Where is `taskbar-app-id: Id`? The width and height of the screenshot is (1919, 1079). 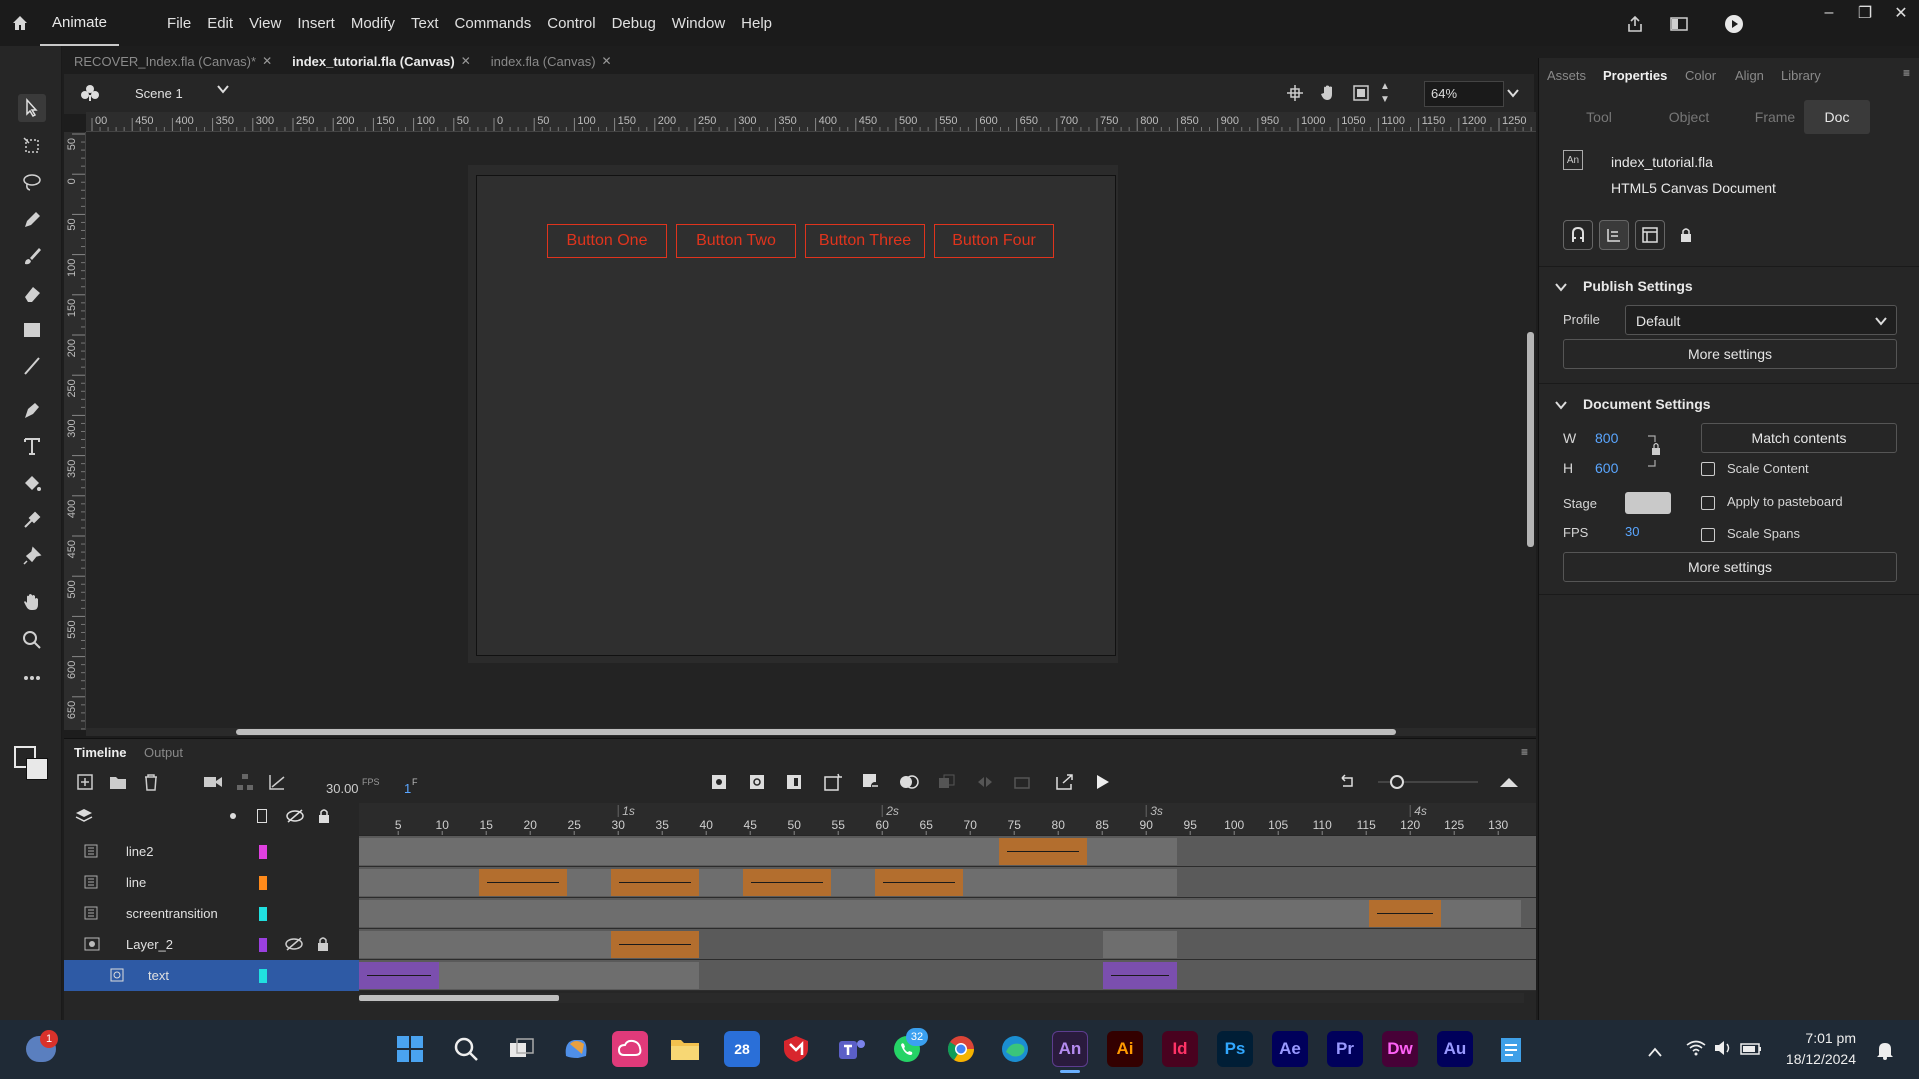 taskbar-app-id: Id is located at coordinates (1180, 1049).